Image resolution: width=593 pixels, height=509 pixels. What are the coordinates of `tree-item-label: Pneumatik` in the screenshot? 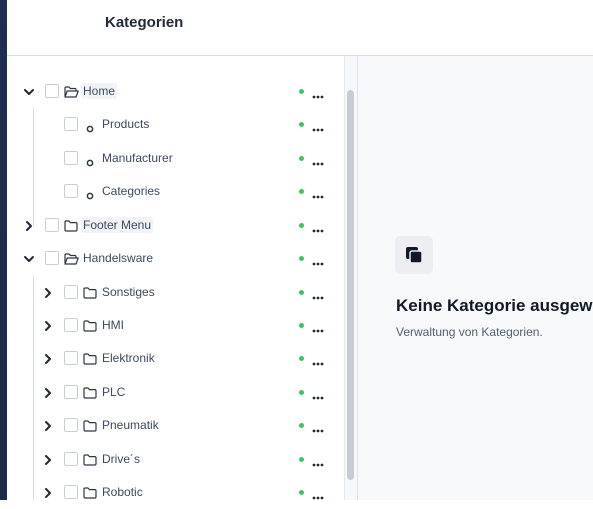 It's located at (130, 425).